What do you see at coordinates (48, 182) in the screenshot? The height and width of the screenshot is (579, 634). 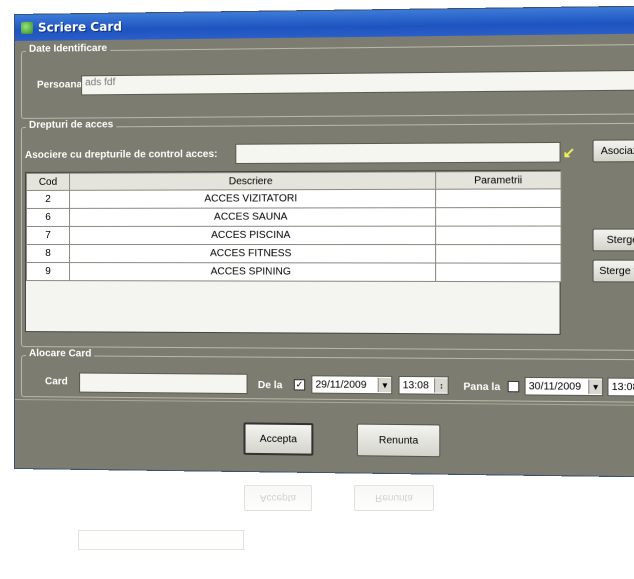 I see `column-header-cod: Cod` at bounding box center [48, 182].